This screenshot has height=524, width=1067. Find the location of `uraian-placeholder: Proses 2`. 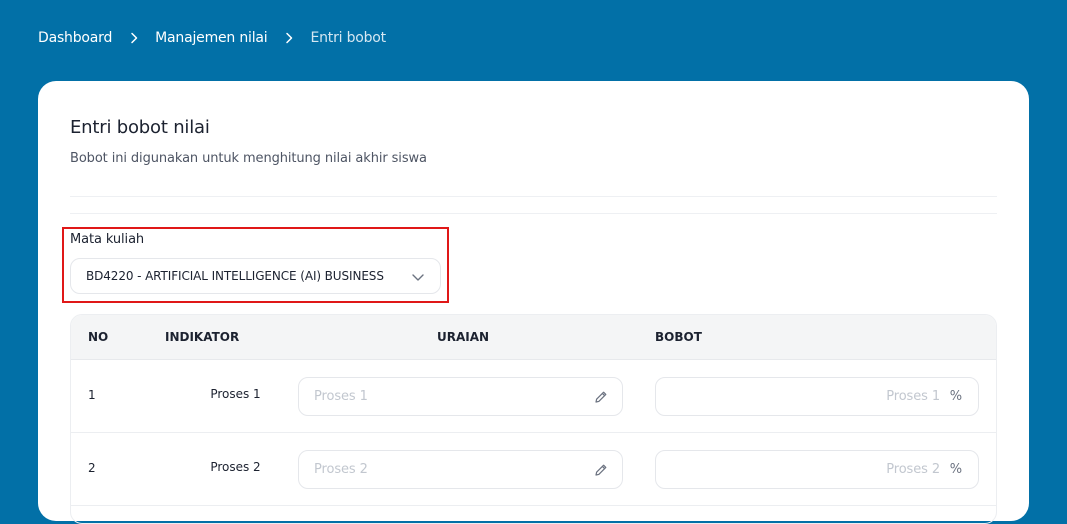

uraian-placeholder: Proses 2 is located at coordinates (341, 469).